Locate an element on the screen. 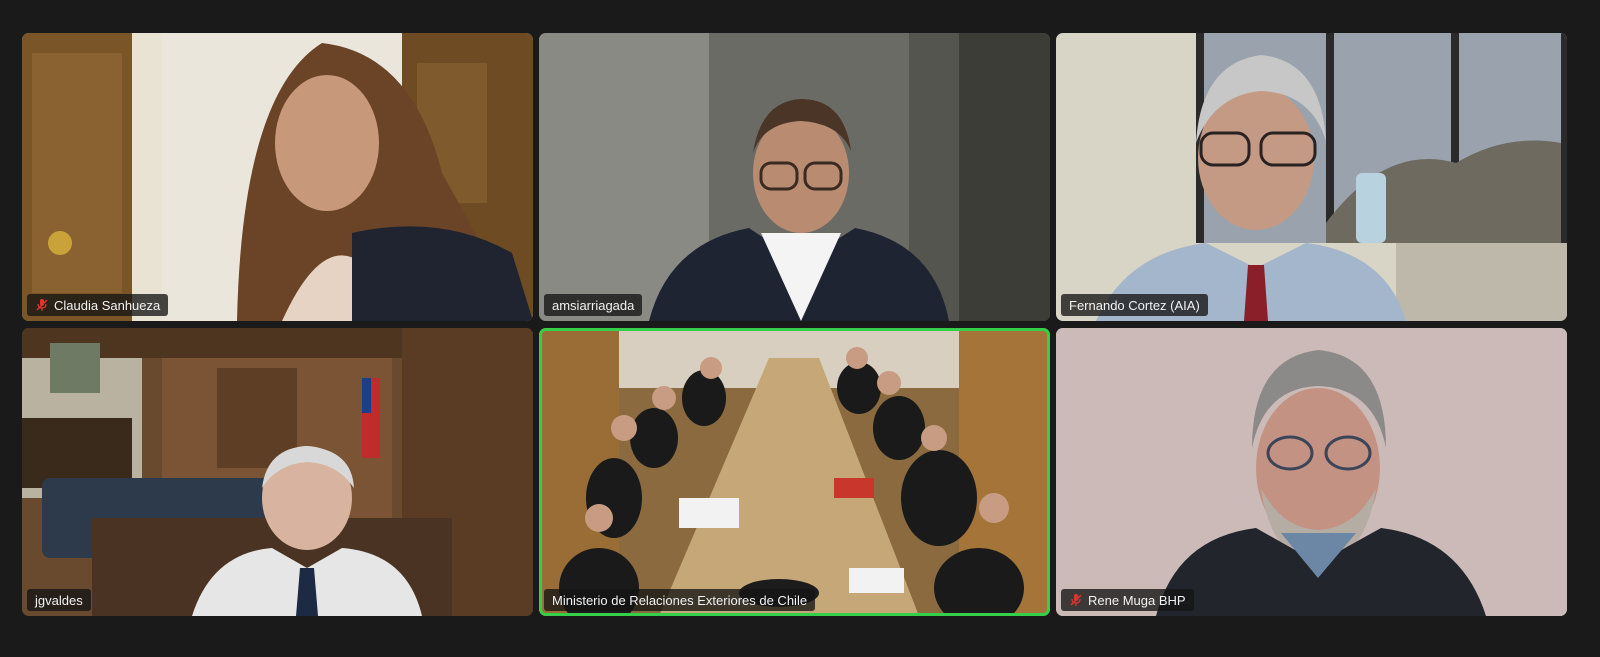  participant-tile-fernando-cortez: Fernando Cortez (AIA) is located at coordinates (1311, 177).